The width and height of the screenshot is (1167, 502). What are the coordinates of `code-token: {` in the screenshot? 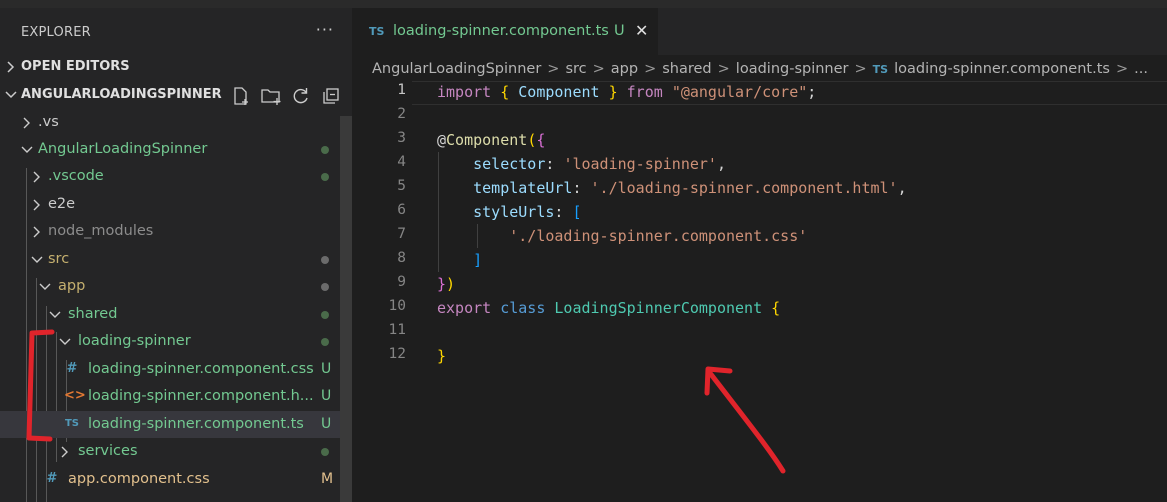 It's located at (505, 92).